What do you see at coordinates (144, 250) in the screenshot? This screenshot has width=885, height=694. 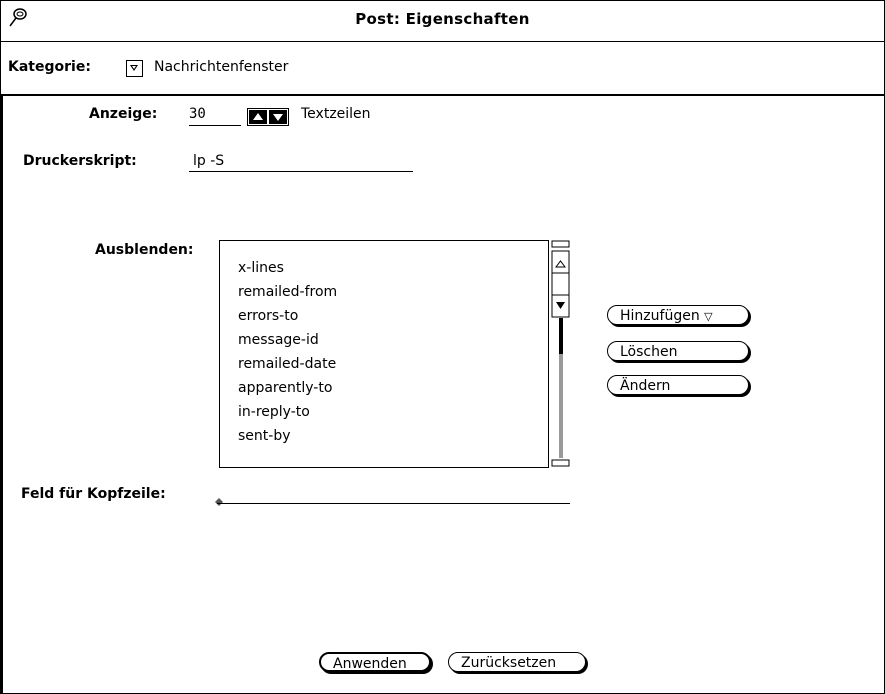 I see `hide-label: Ausblenden:` at bounding box center [144, 250].